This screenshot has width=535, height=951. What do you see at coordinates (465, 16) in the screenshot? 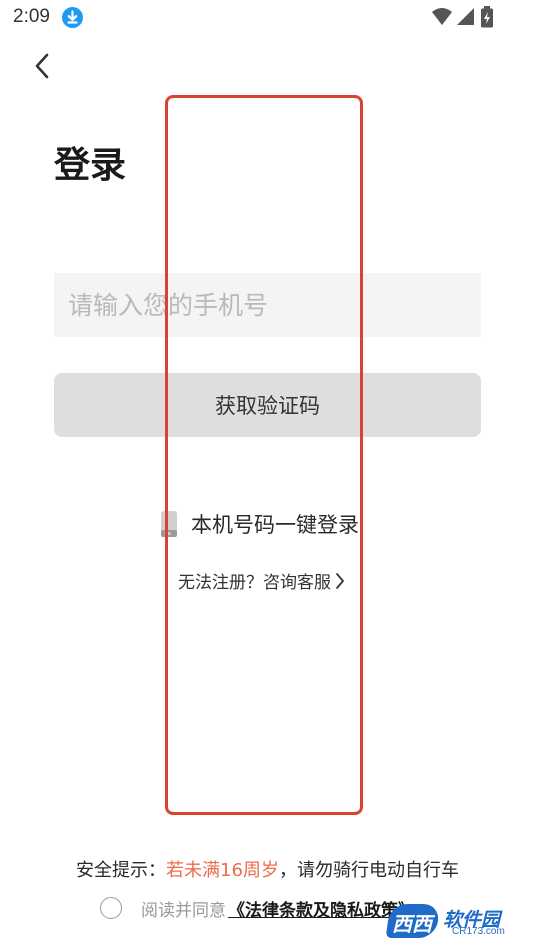
I see `signal-icon` at bounding box center [465, 16].